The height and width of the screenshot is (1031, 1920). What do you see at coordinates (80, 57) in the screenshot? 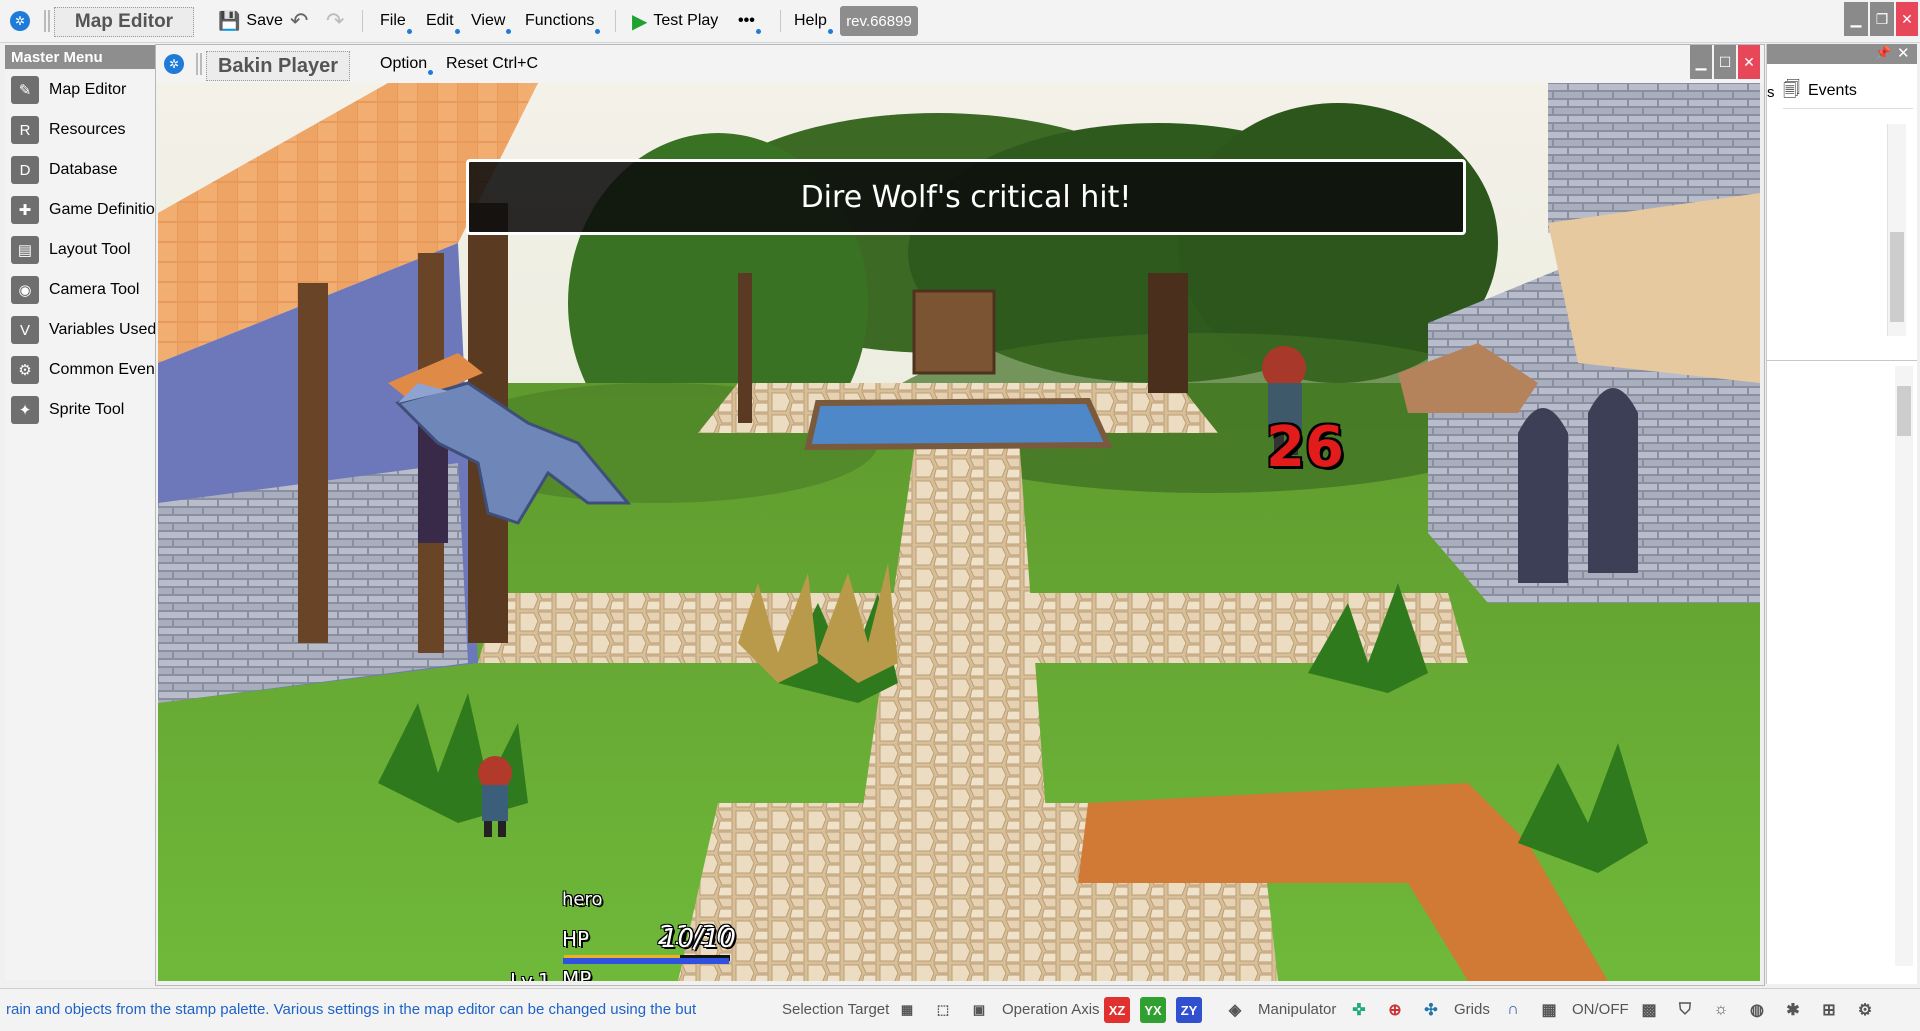
I see `master-menu-header: Master Menu` at bounding box center [80, 57].